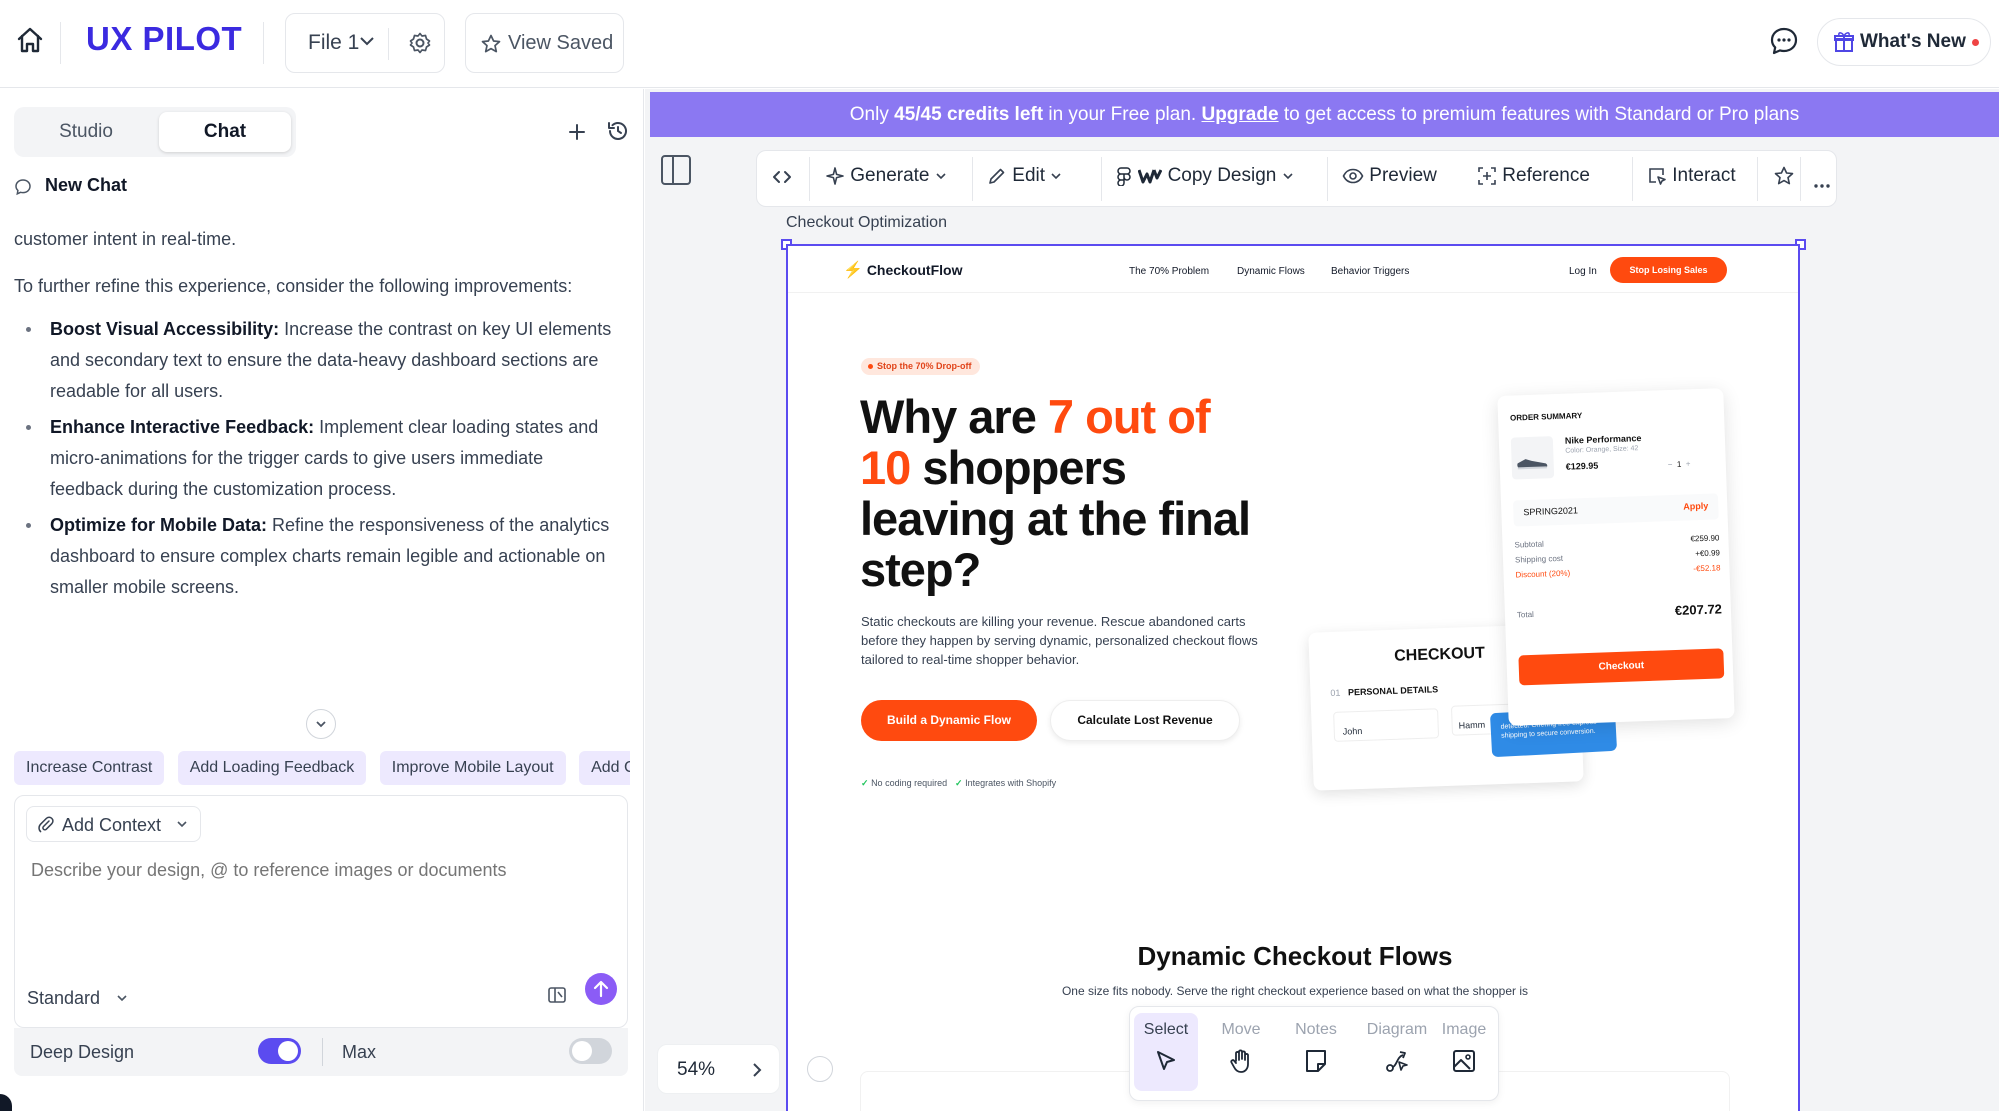 This screenshot has width=1999, height=1111. I want to click on view-saved-label: View Saved, so click(561, 43).